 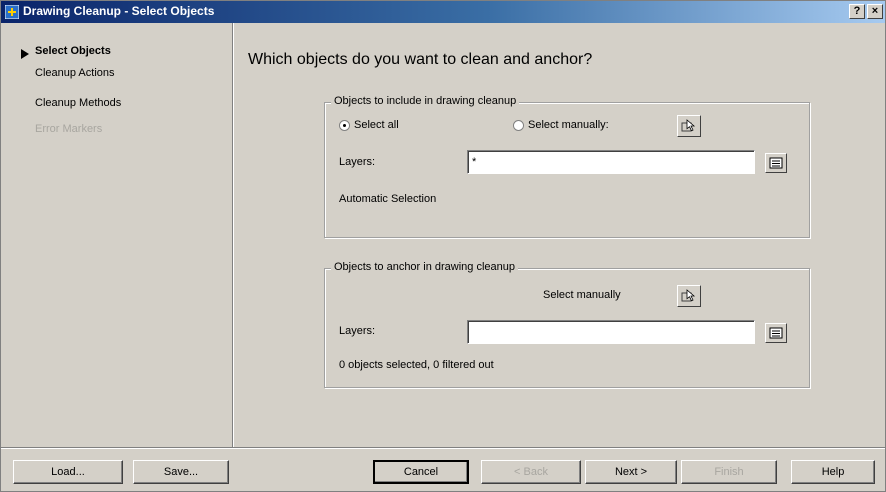 I want to click on include-pick-objects-button, so click(x=689, y=126).